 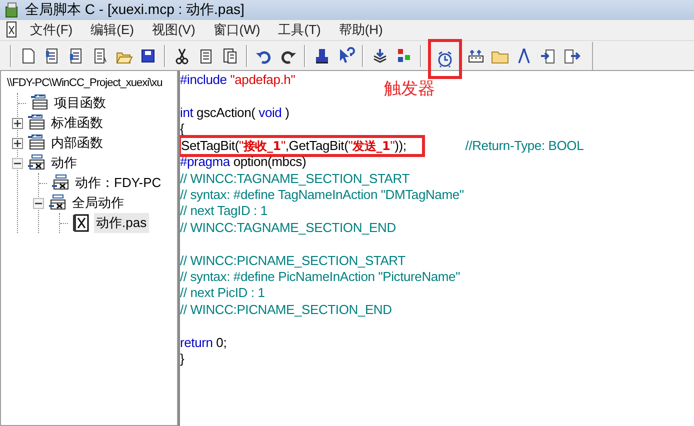 I want to click on app-icon, so click(x=12, y=10).